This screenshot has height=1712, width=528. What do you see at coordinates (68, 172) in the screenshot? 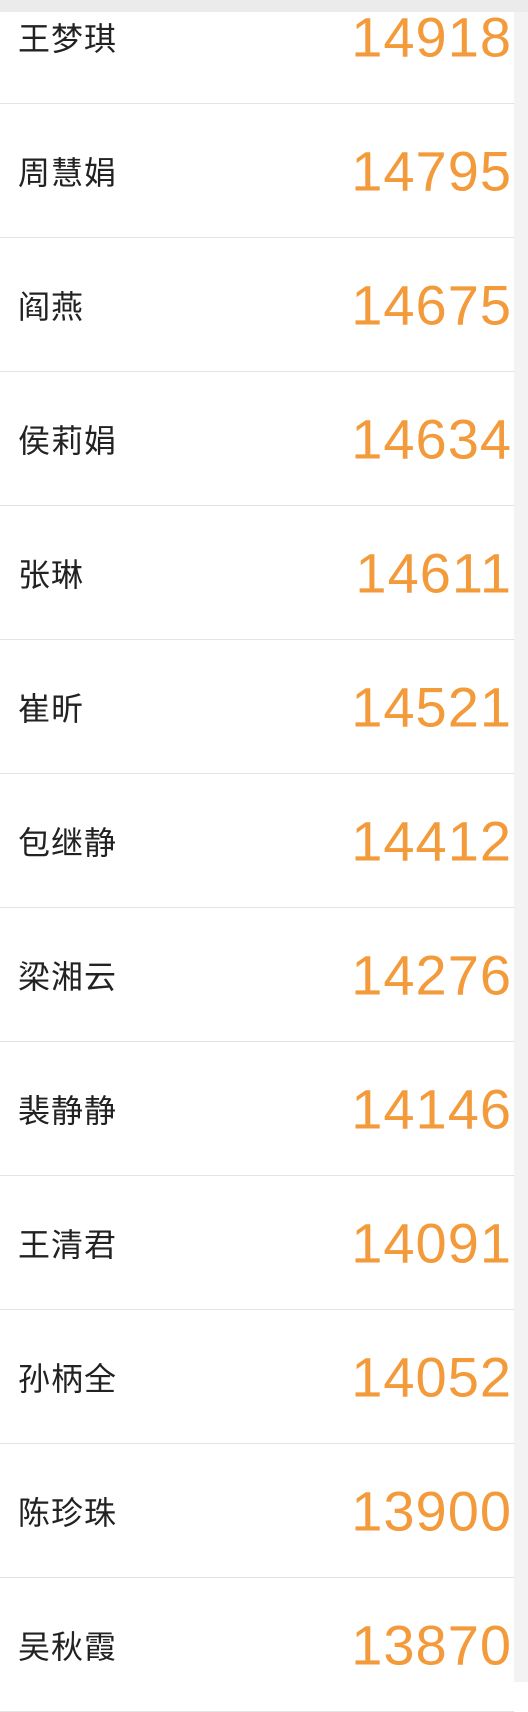
I see `person-name: 周慧娟` at bounding box center [68, 172].